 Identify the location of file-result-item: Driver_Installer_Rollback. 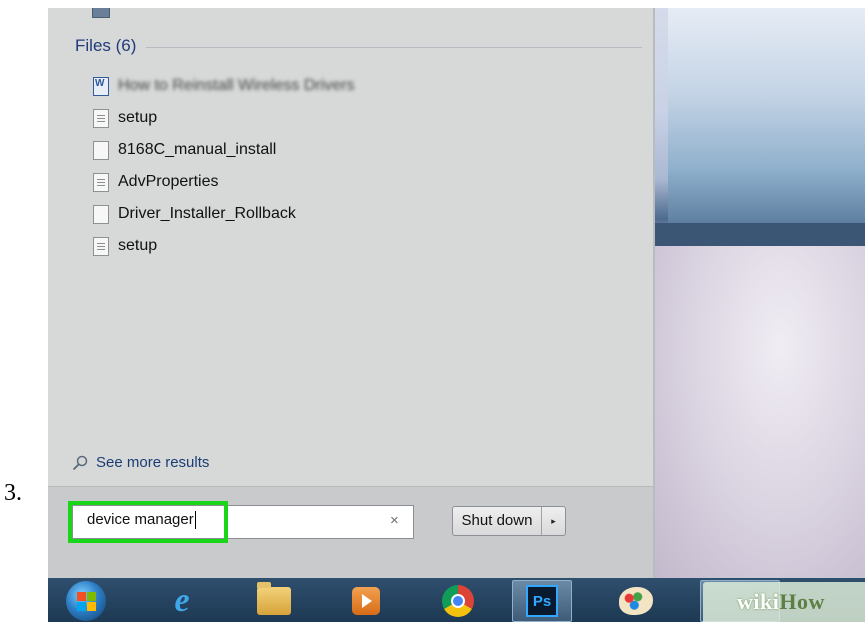
(224, 214).